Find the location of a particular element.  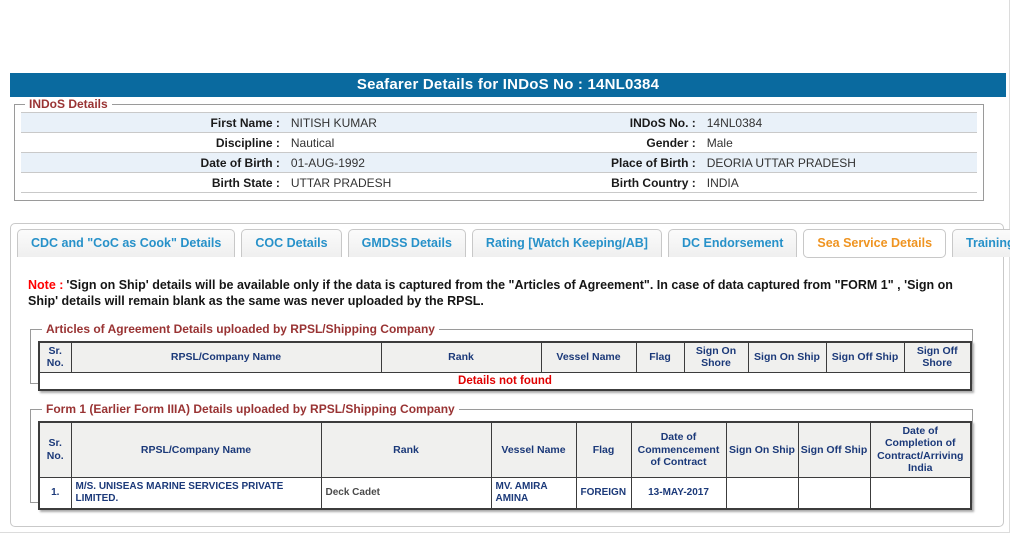

tab-training-details: Training Details is located at coordinates (981, 243).